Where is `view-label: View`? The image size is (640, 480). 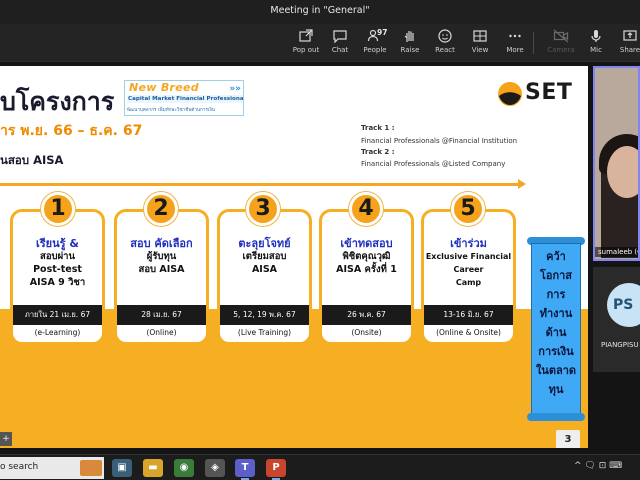 view-label: View is located at coordinates (480, 50).